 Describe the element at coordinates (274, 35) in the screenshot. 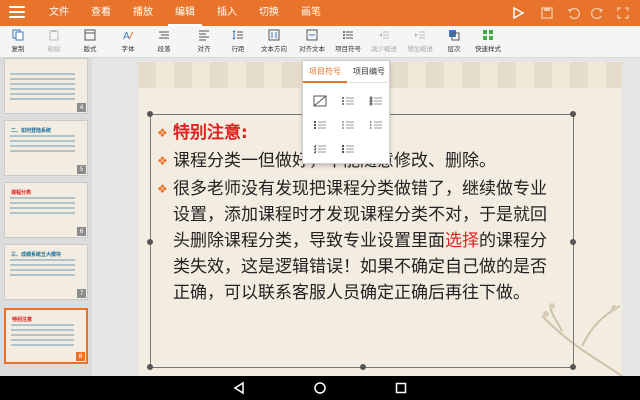

I see `text-direction-icon` at that location.